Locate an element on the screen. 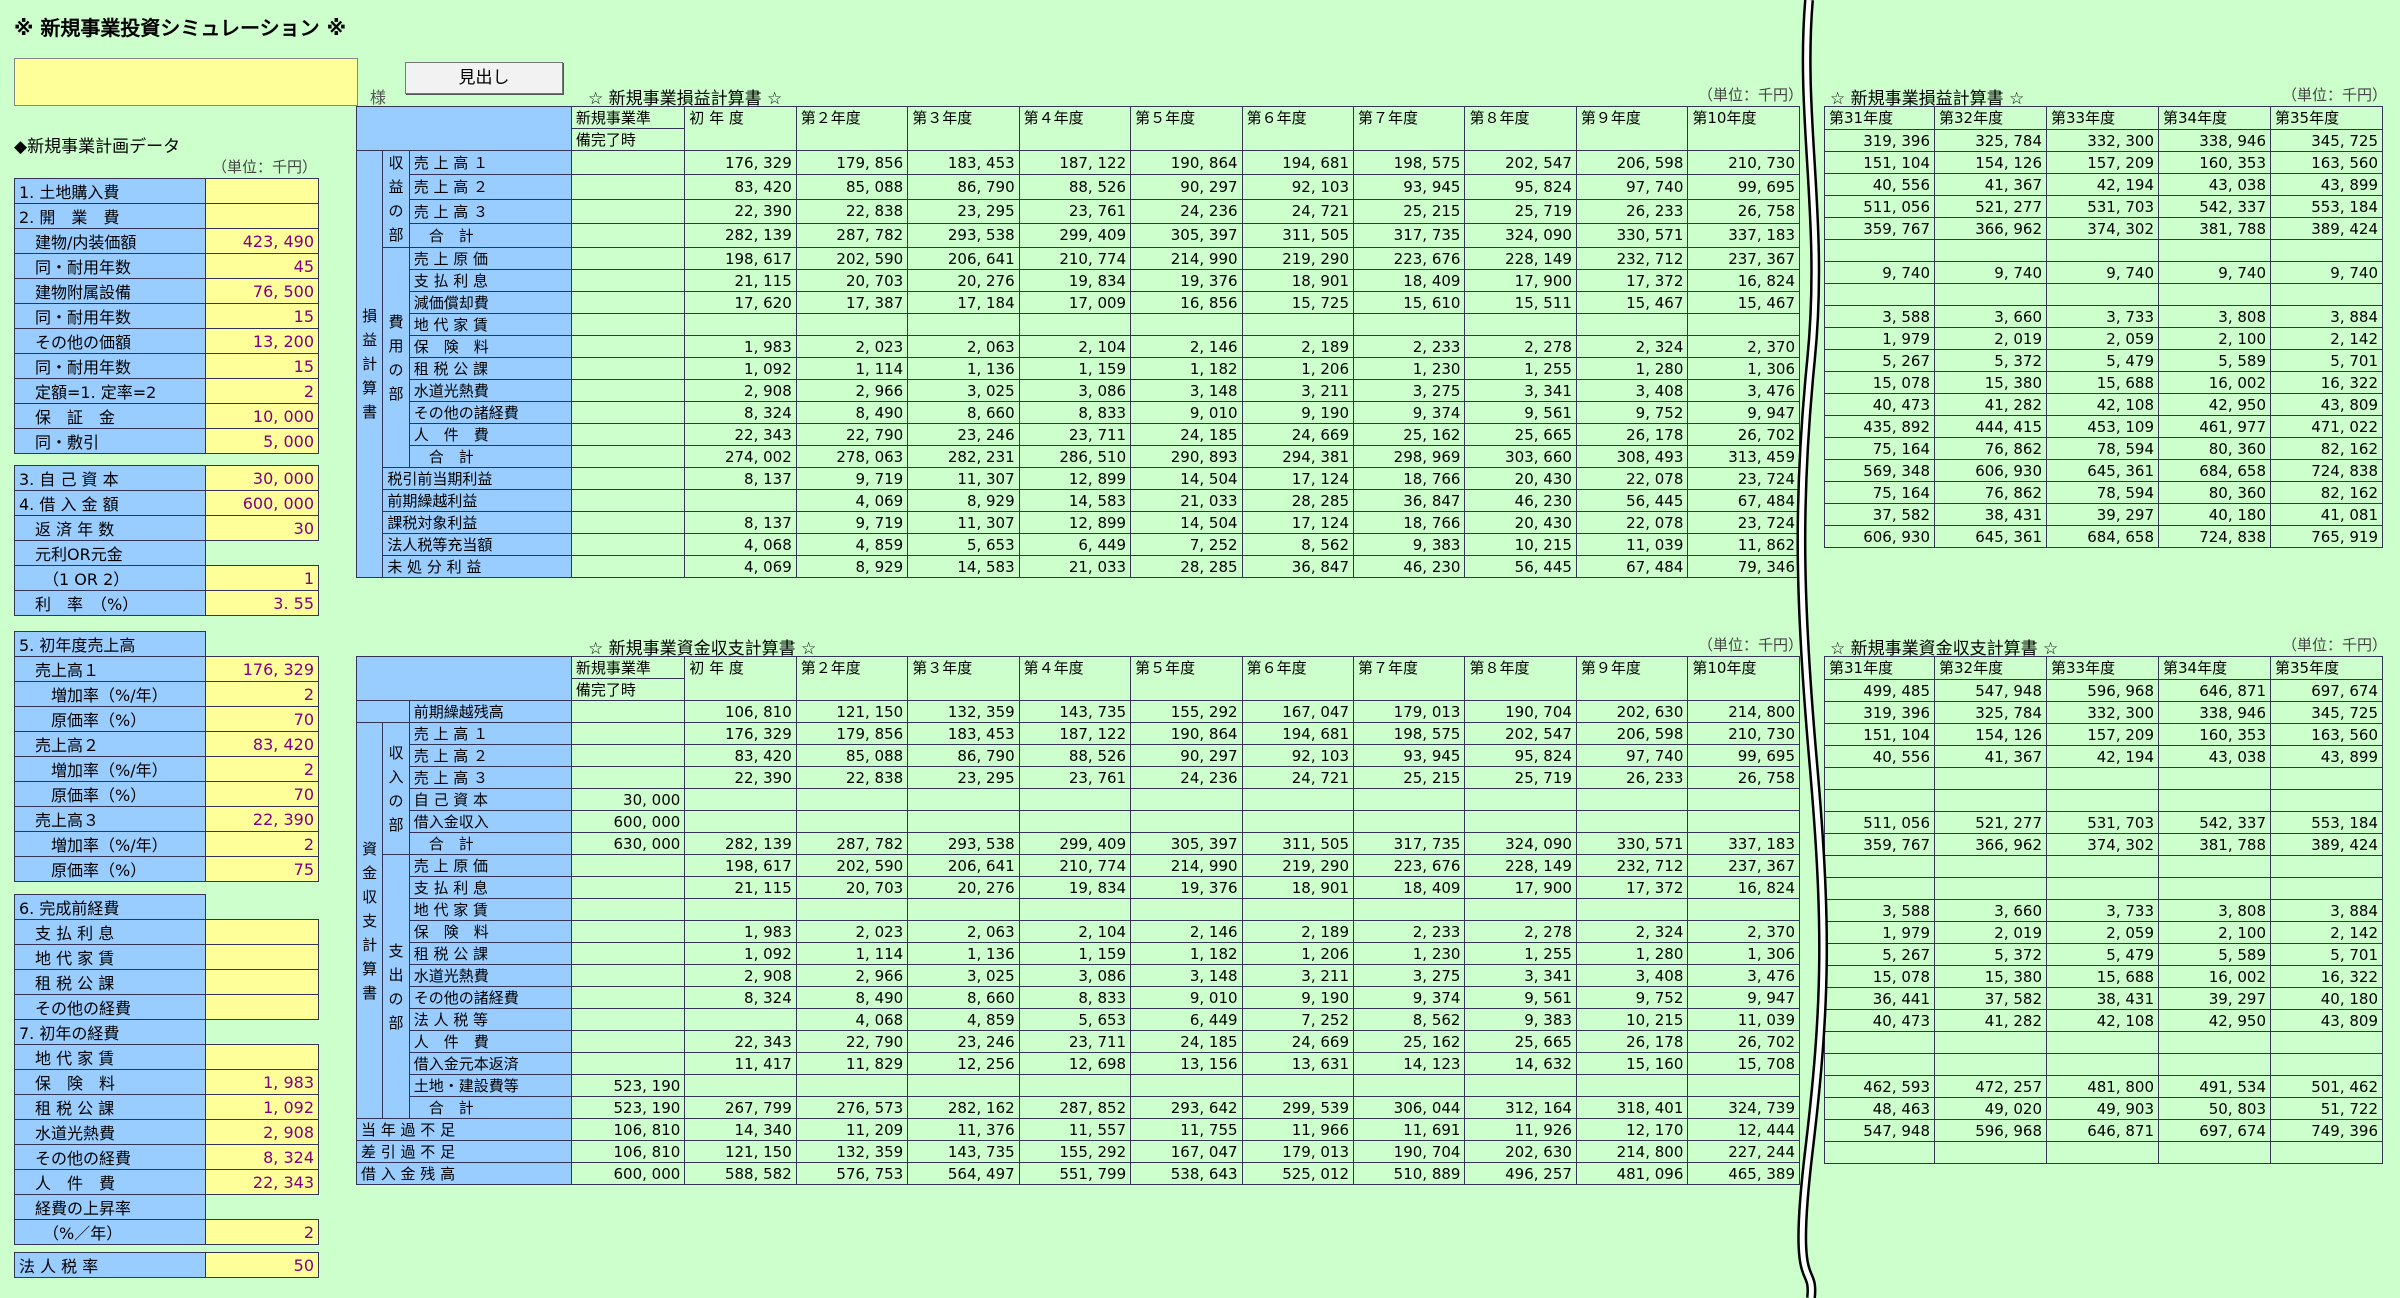  year-value: 198, 575 is located at coordinates (1409, 733).